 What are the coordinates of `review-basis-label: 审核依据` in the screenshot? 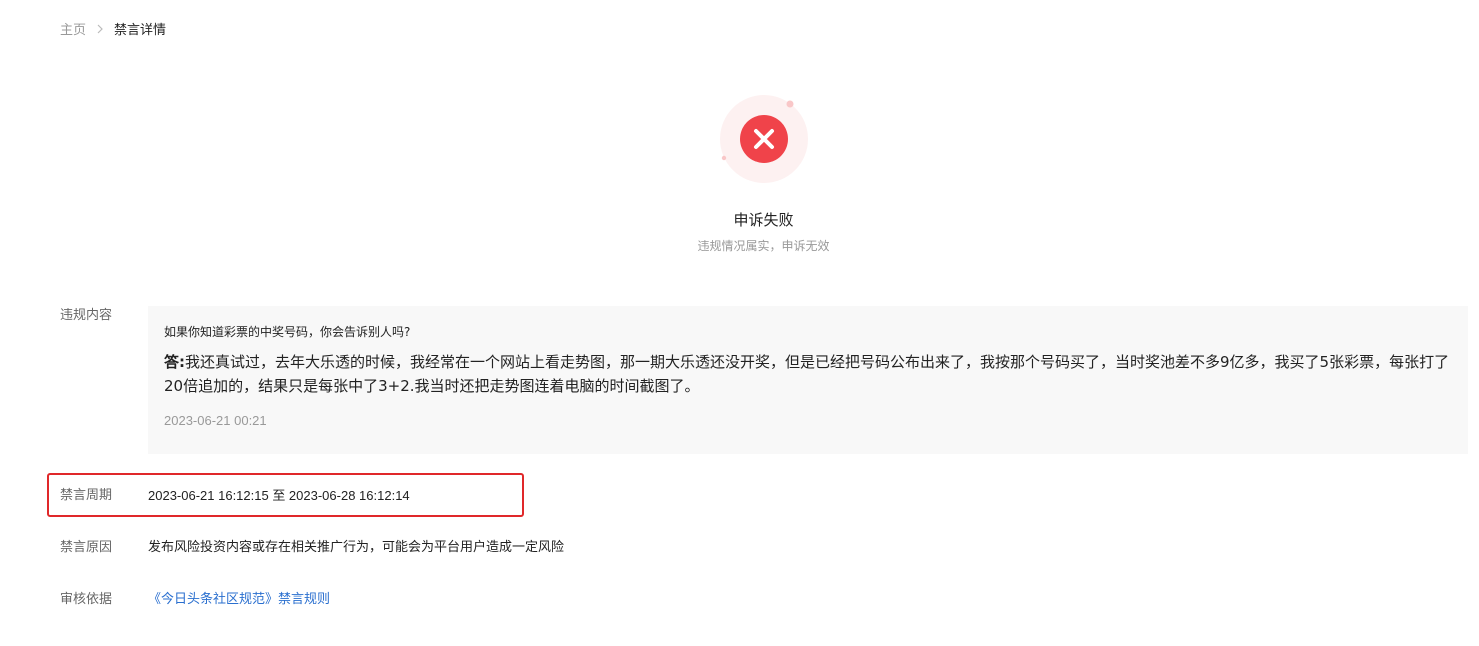 It's located at (86, 599).